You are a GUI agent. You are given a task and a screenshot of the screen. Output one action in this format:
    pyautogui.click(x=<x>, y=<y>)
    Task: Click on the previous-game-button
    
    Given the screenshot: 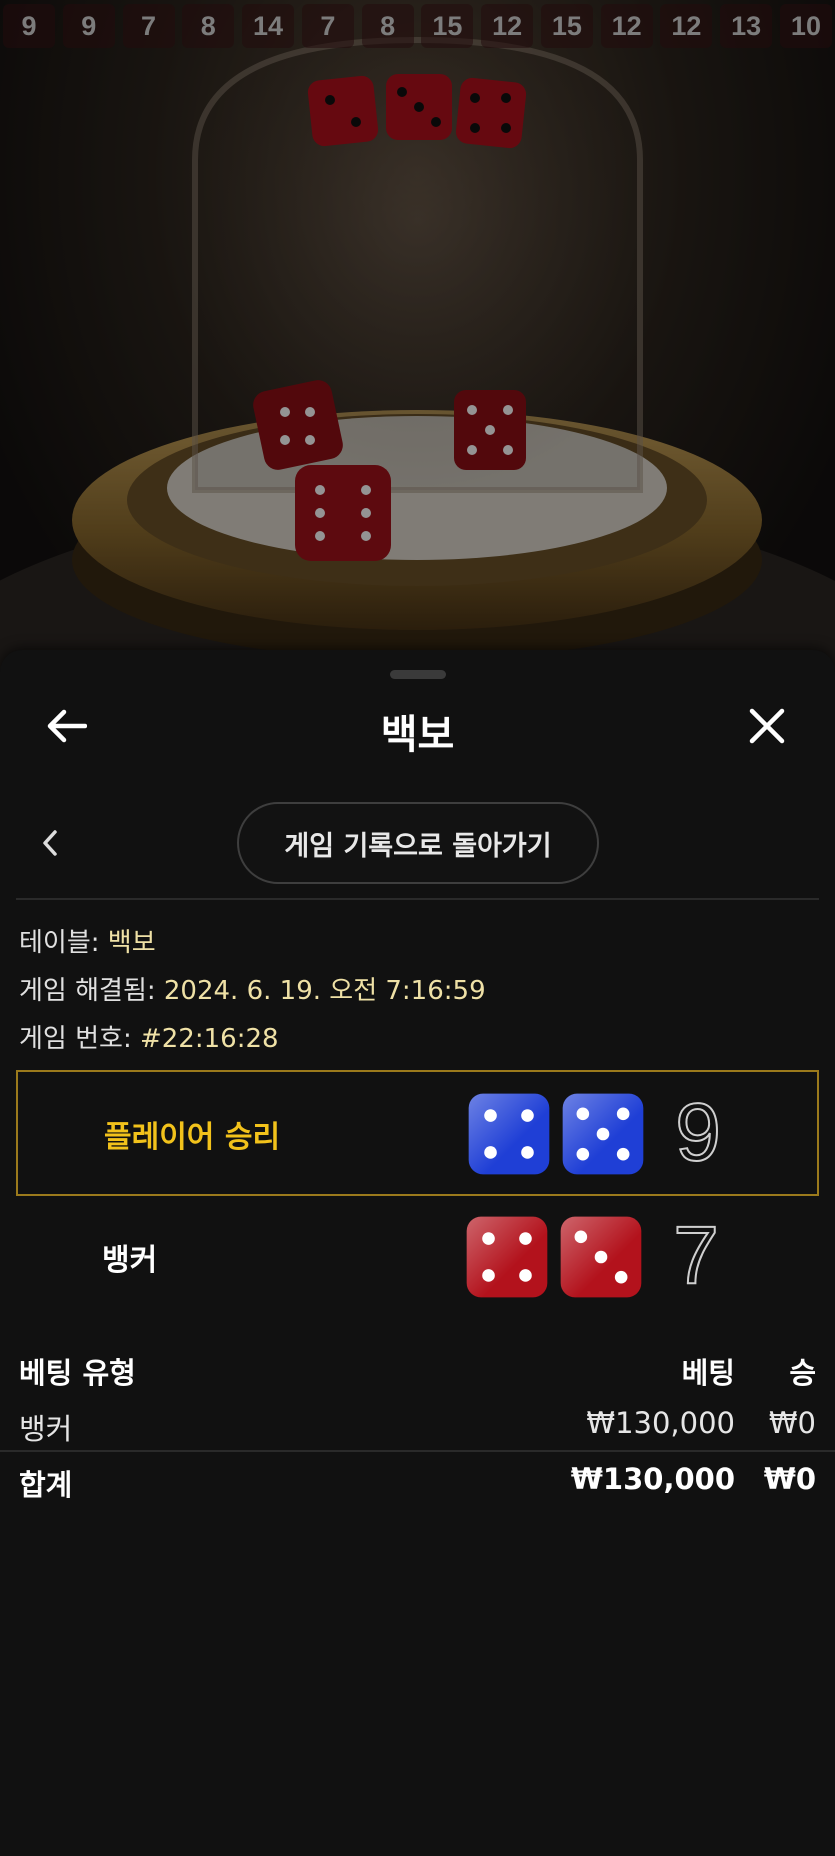 What is the action you would take?
    pyautogui.click(x=50, y=843)
    